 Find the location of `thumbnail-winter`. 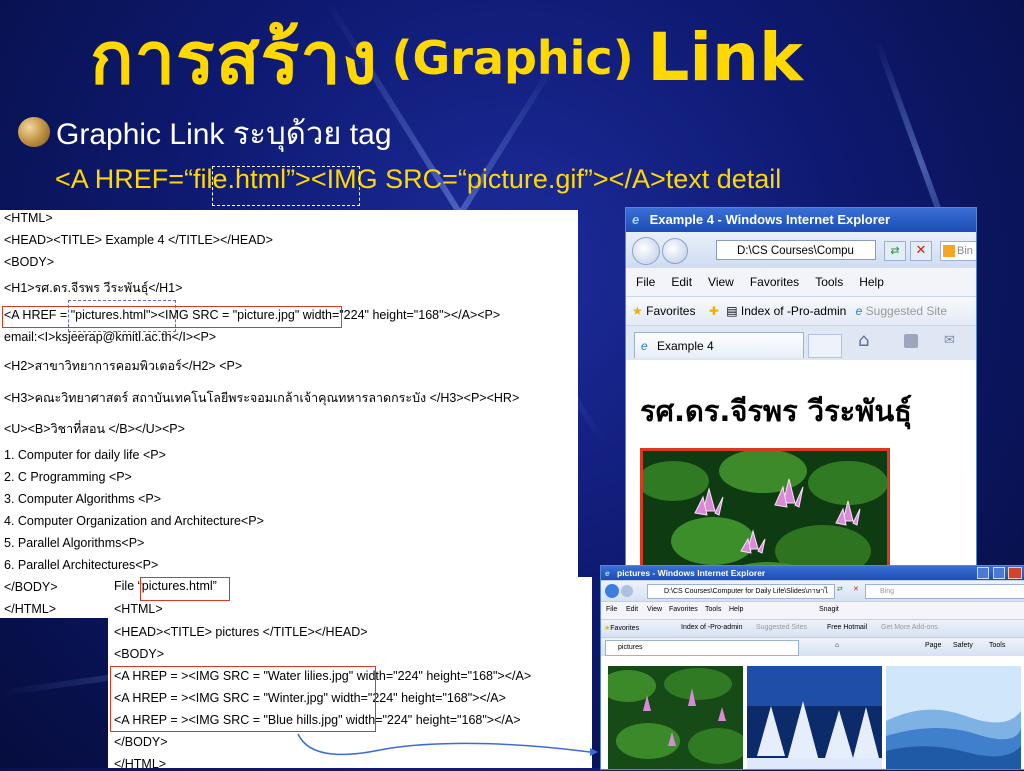

thumbnail-winter is located at coordinates (814, 717).